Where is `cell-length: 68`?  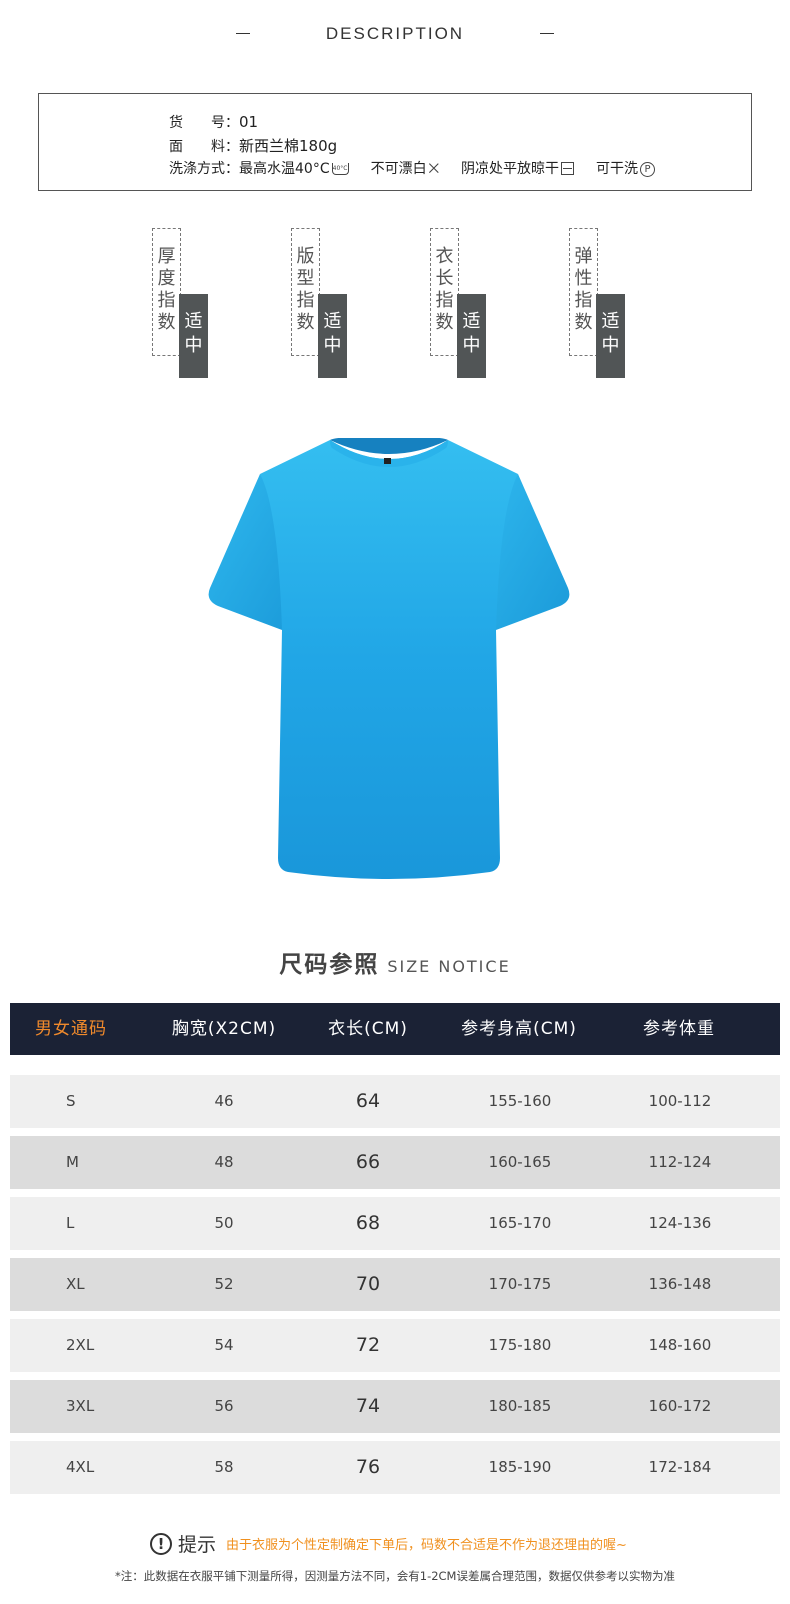
cell-length: 68 is located at coordinates (368, 1223).